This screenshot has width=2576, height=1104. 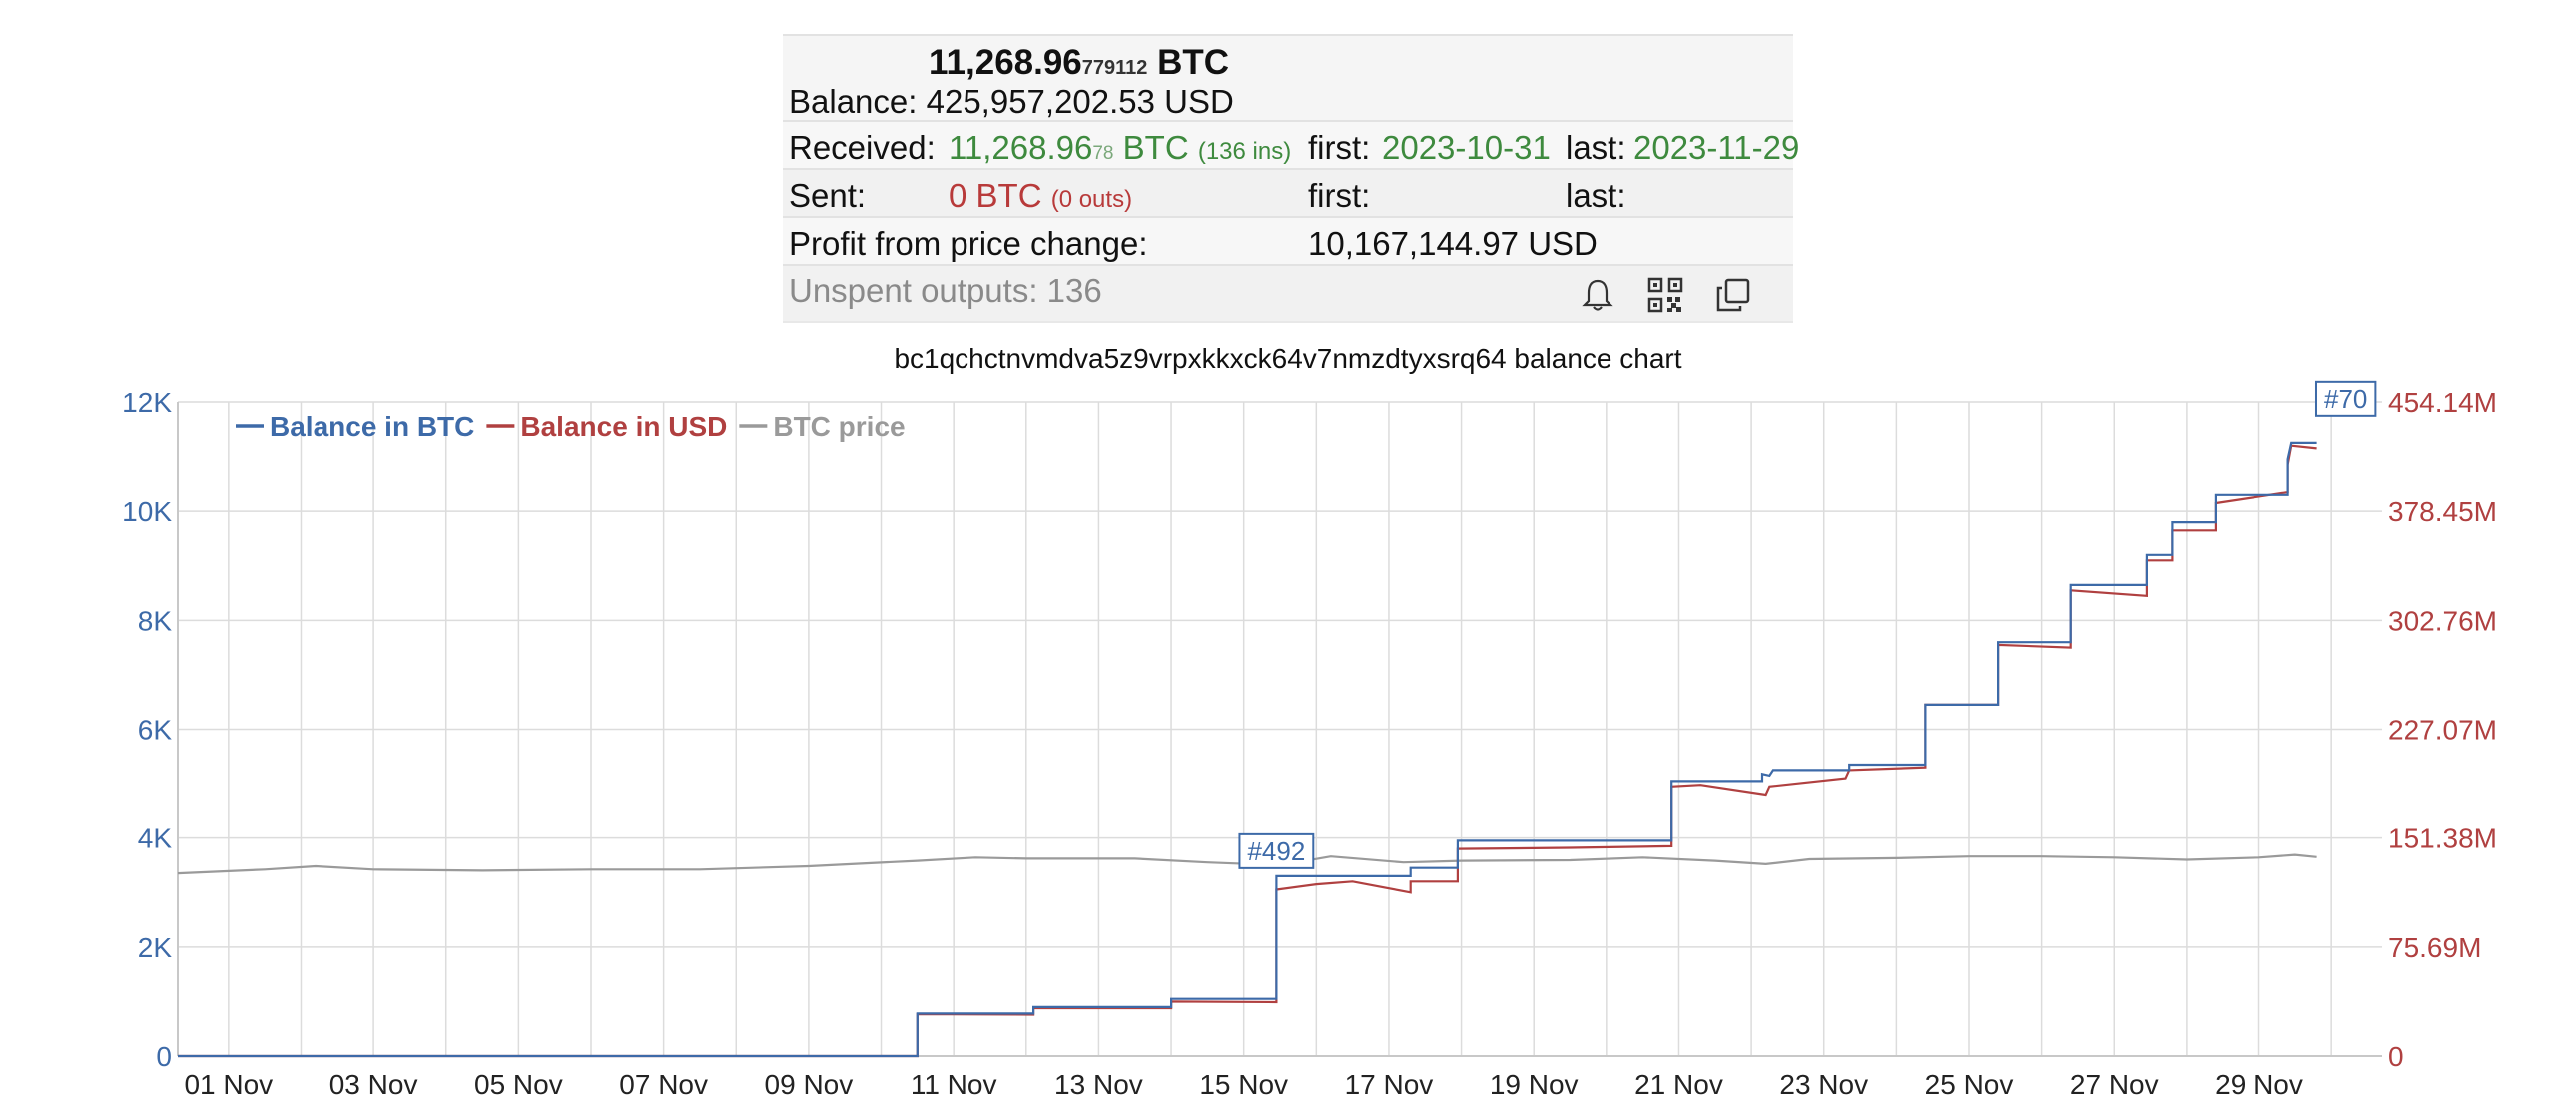 What do you see at coordinates (2442, 620) in the screenshot?
I see `y-right-tick-label: 302.76M` at bounding box center [2442, 620].